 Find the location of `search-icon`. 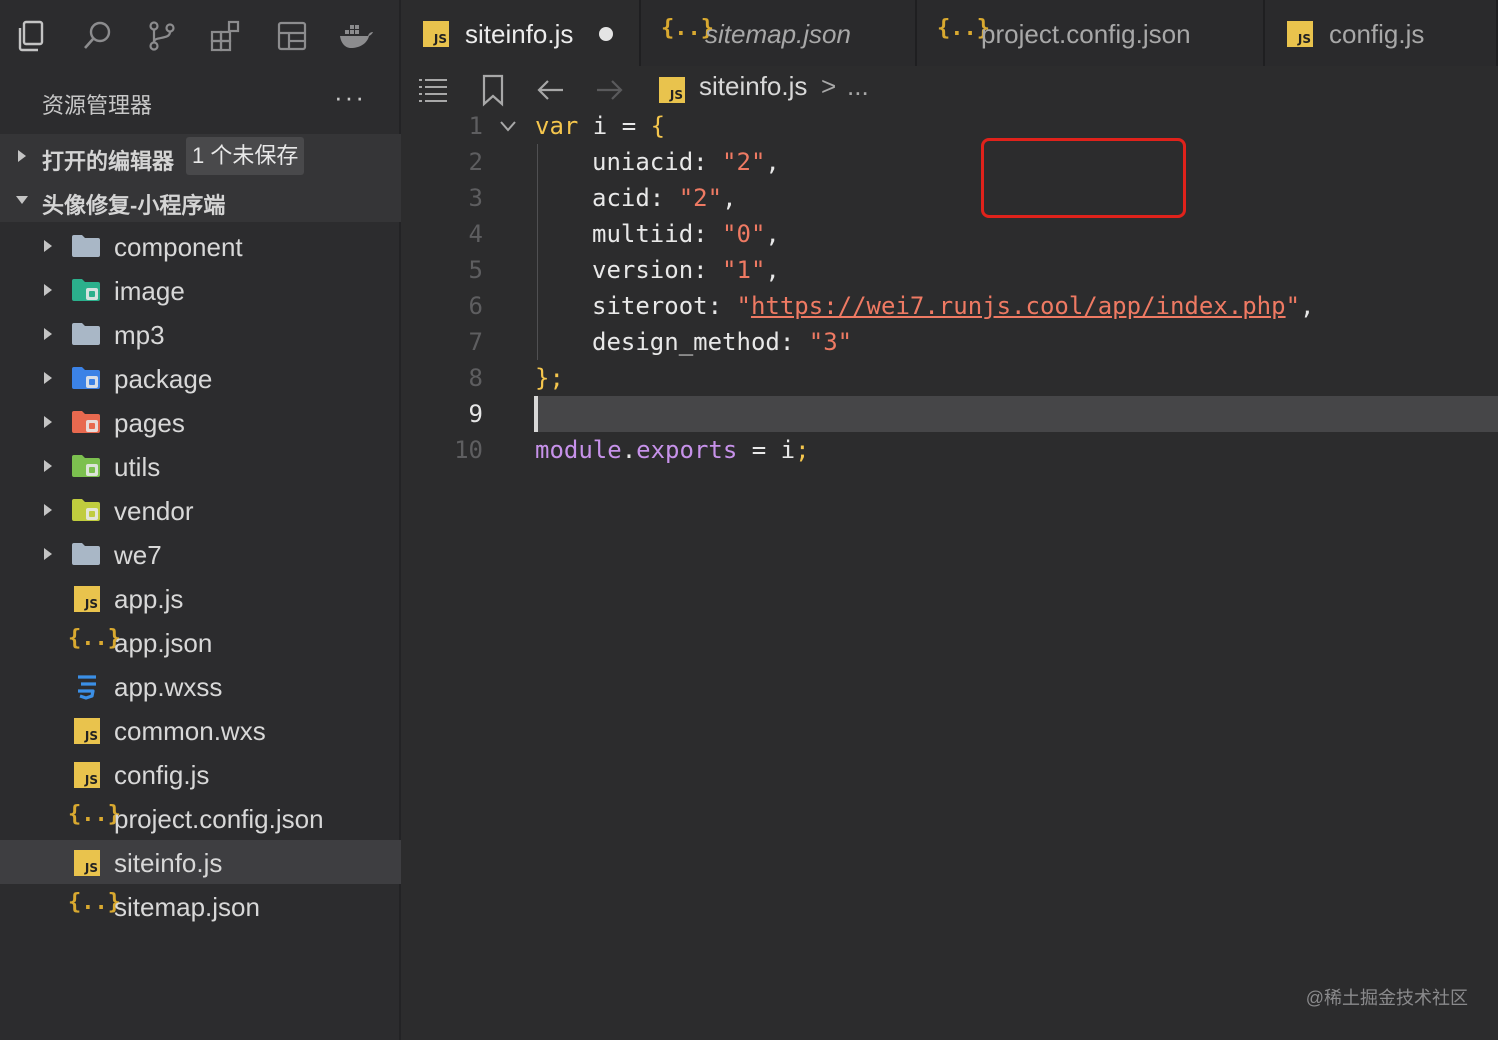

search-icon is located at coordinates (98, 36).